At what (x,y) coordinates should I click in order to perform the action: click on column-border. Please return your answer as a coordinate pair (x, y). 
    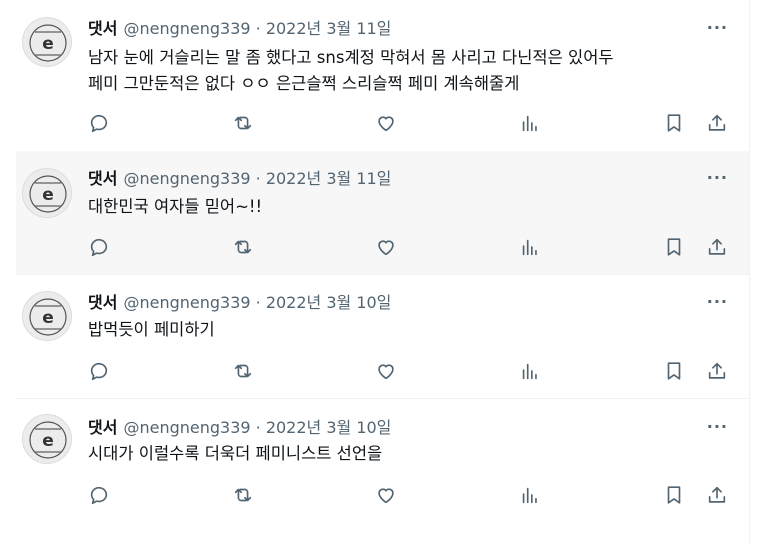
    Looking at the image, I should click on (749, 272).